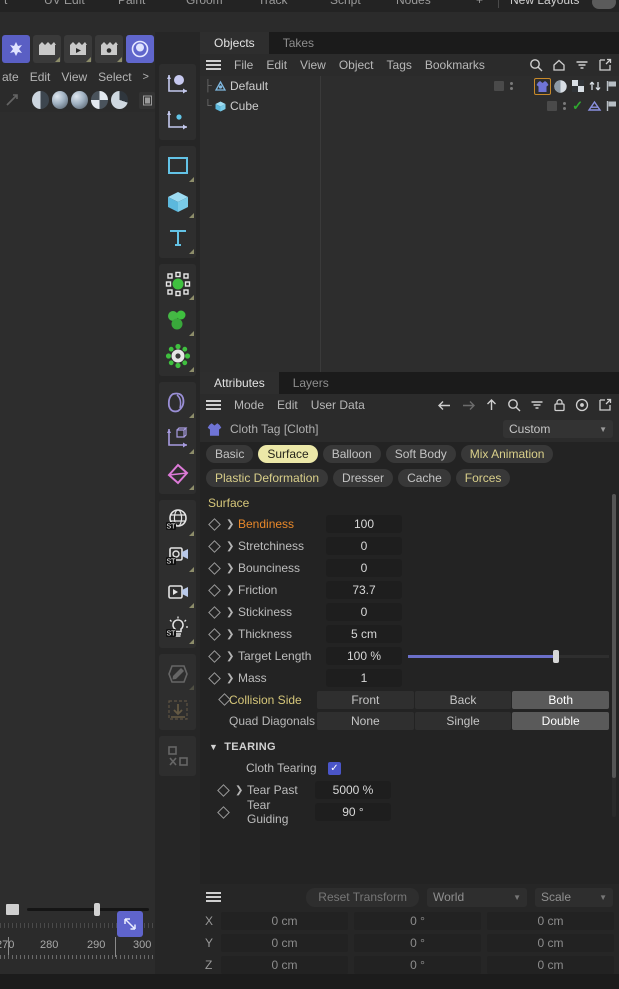 The height and width of the screenshot is (989, 619). Describe the element at coordinates (424, 478) in the screenshot. I see `tab-cache: Cache` at that location.